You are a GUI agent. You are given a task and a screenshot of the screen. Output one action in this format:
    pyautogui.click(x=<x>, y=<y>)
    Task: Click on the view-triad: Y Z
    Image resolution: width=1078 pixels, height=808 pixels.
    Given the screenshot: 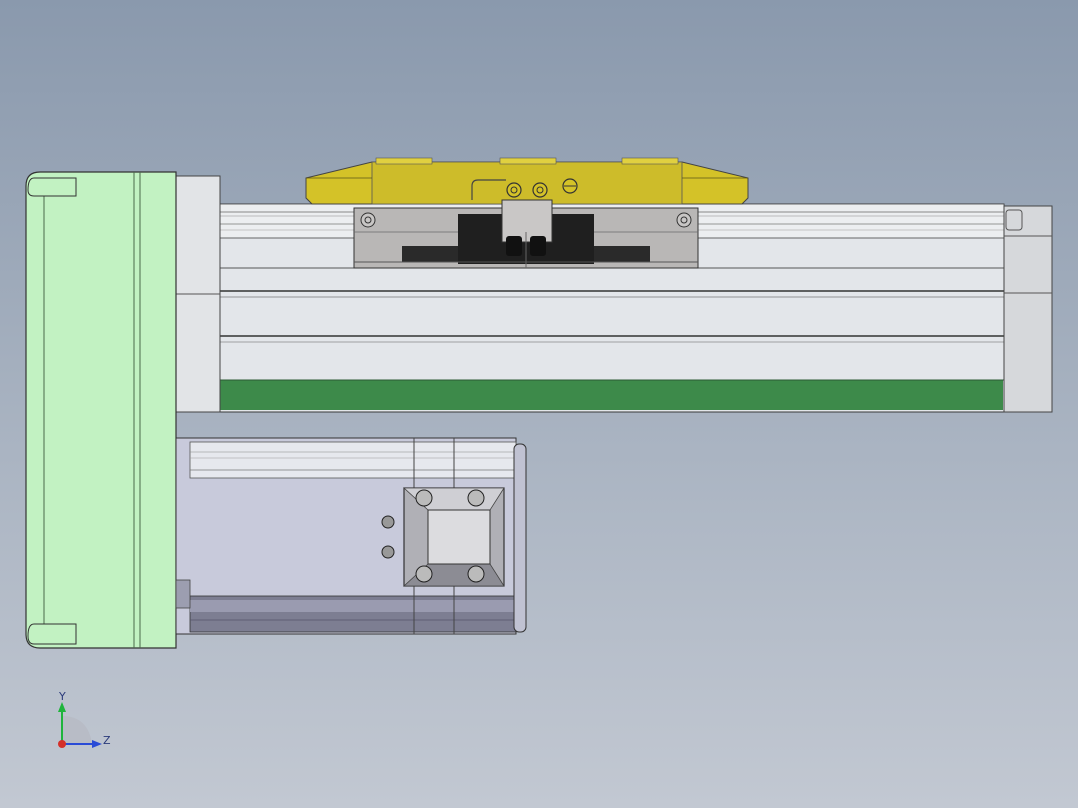 What is the action you would take?
    pyautogui.click(x=84, y=719)
    